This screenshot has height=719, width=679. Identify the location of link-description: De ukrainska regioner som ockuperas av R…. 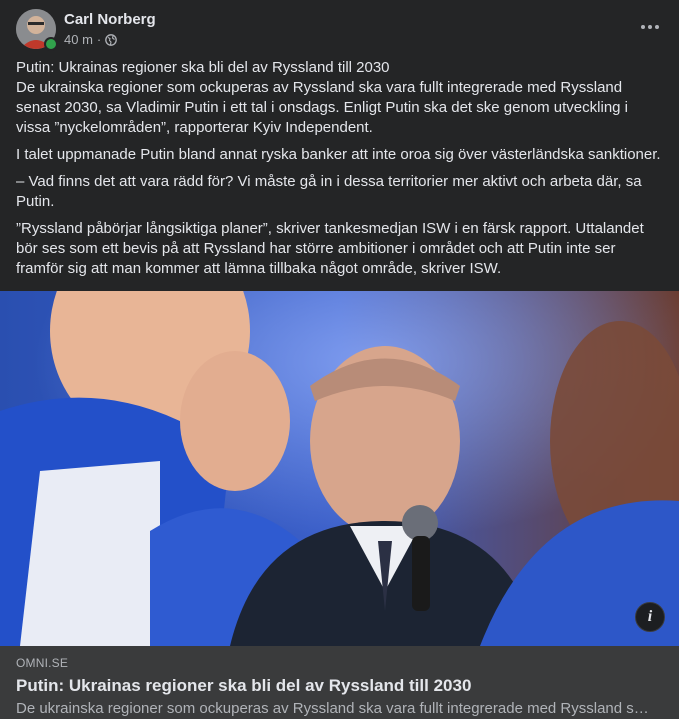
(334, 708).